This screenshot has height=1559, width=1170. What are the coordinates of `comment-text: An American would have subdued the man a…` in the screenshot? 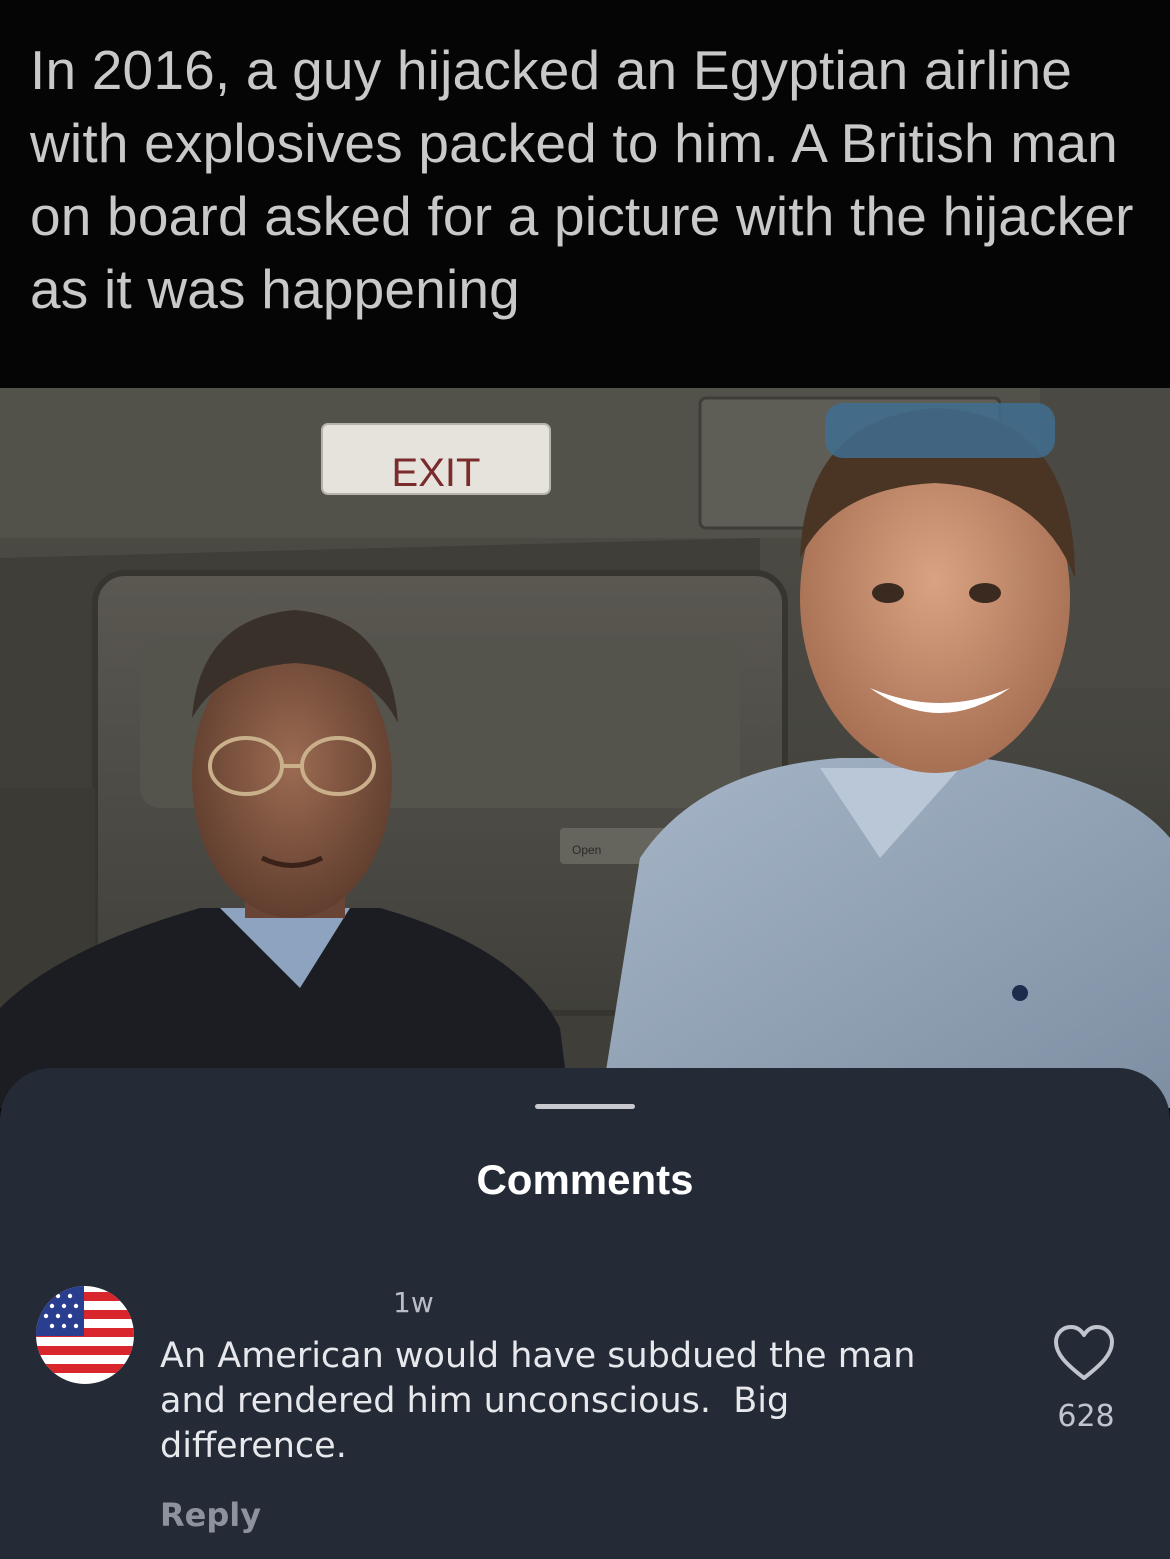 It's located at (538, 1401).